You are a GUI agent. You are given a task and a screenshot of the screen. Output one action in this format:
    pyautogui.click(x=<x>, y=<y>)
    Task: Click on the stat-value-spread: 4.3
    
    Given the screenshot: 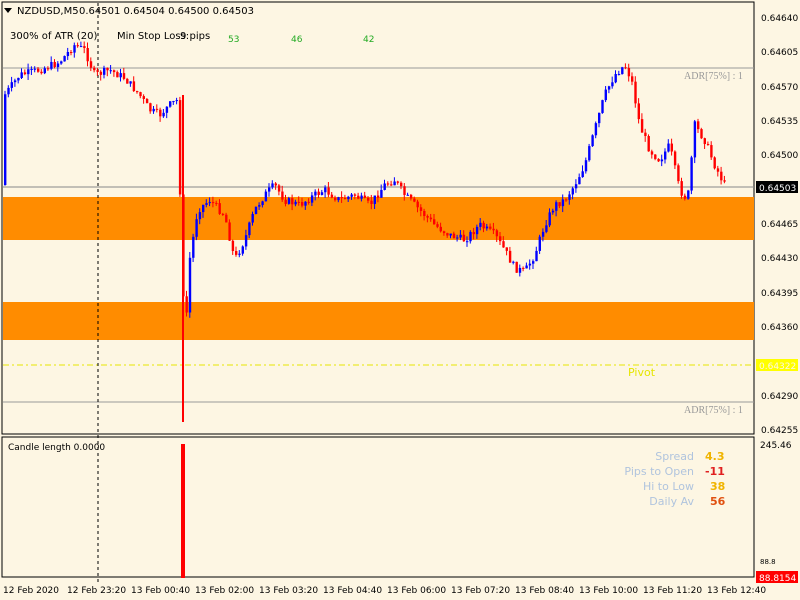 What is the action you would take?
    pyautogui.click(x=715, y=456)
    